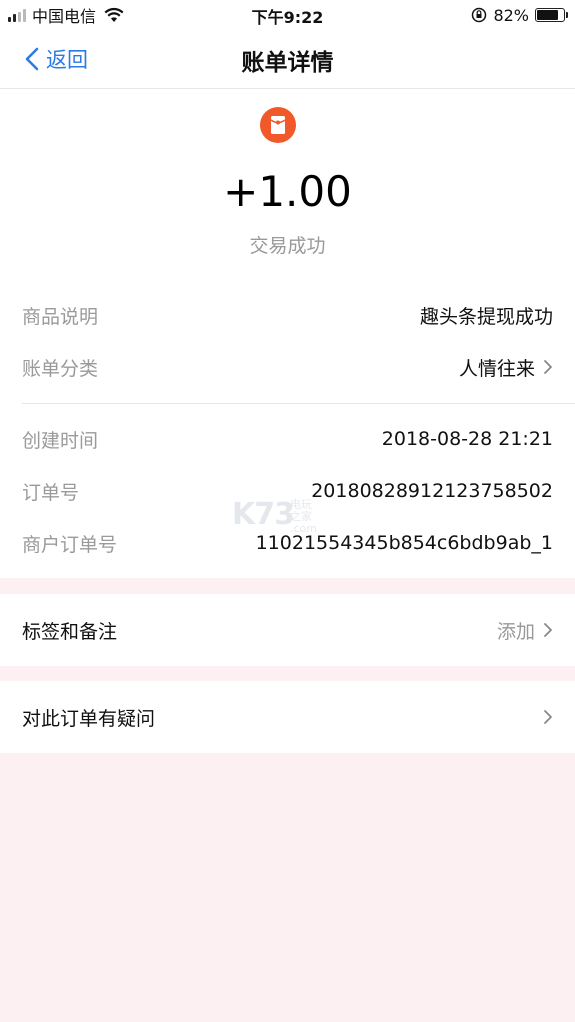  I want to click on tags-label: 标签和备注, so click(70, 631).